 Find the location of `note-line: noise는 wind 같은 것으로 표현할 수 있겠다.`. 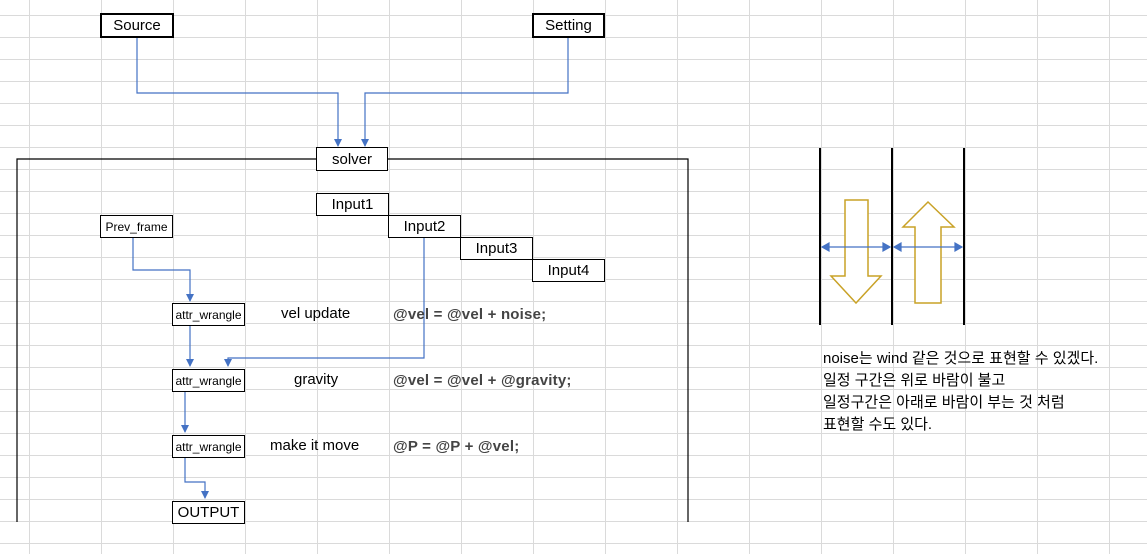

note-line: noise는 wind 같은 것으로 표현할 수 있겠다. is located at coordinates (961, 358).